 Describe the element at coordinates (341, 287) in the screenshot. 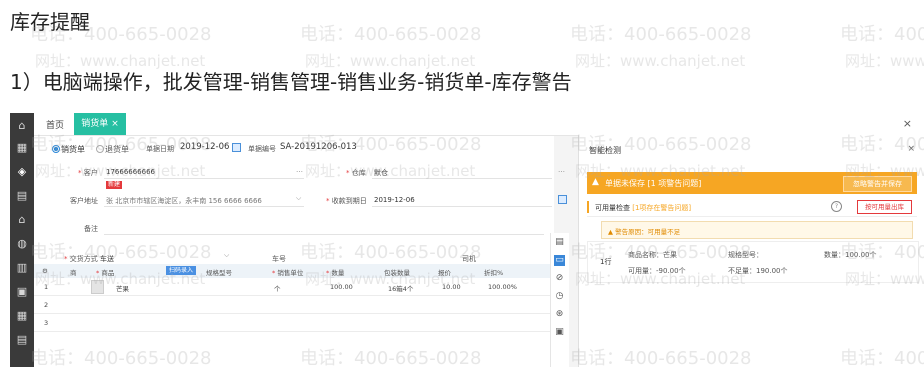

I see `cell-qty: 100.00` at that location.